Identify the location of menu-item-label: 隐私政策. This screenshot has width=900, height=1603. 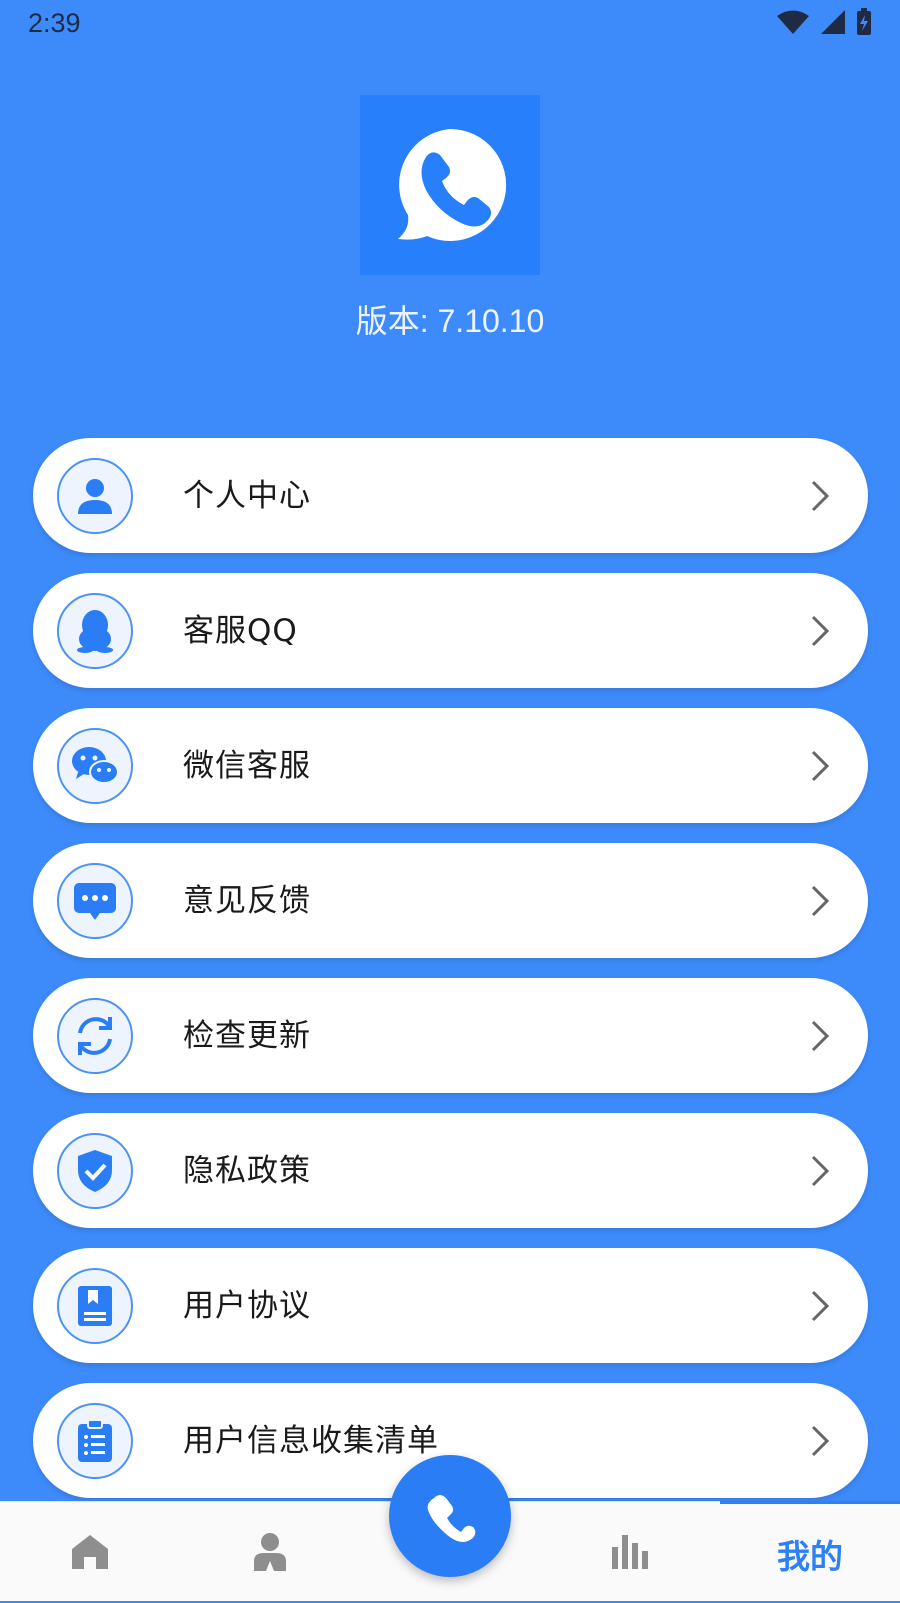
(247, 1171).